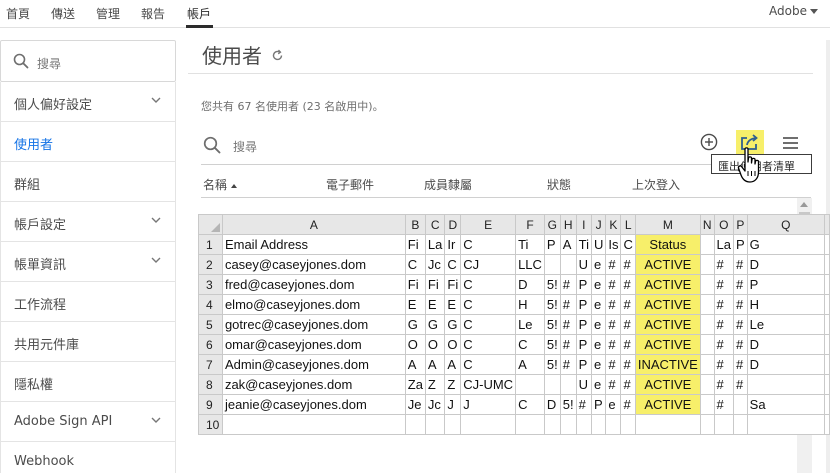 This screenshot has height=473, width=830. Describe the element at coordinates (34, 145) in the screenshot. I see `sidebar-item-label: 使用者` at that location.